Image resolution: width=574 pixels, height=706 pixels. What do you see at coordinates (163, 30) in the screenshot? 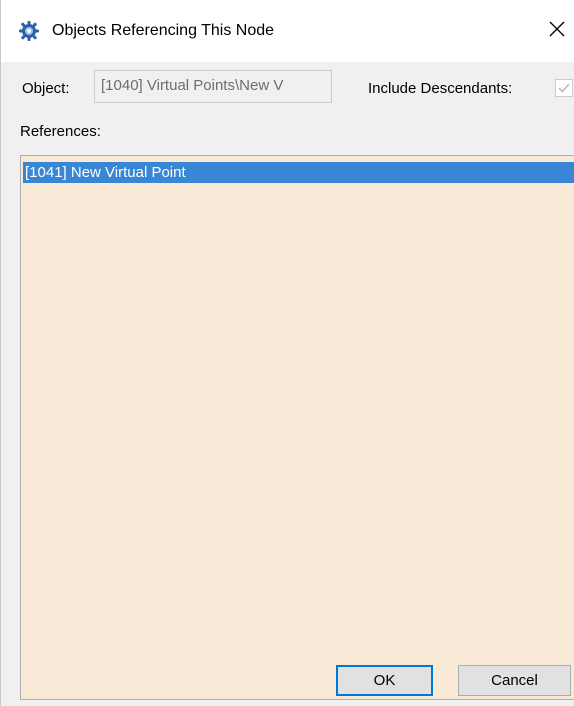
I see `window-title: Objects Referencing This Node` at bounding box center [163, 30].